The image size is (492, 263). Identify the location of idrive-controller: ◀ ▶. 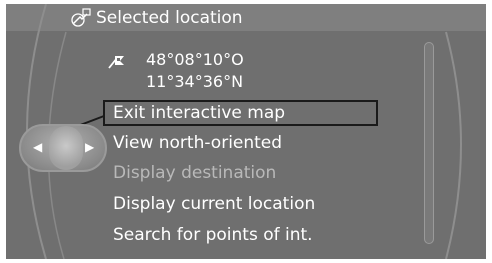
(63, 148).